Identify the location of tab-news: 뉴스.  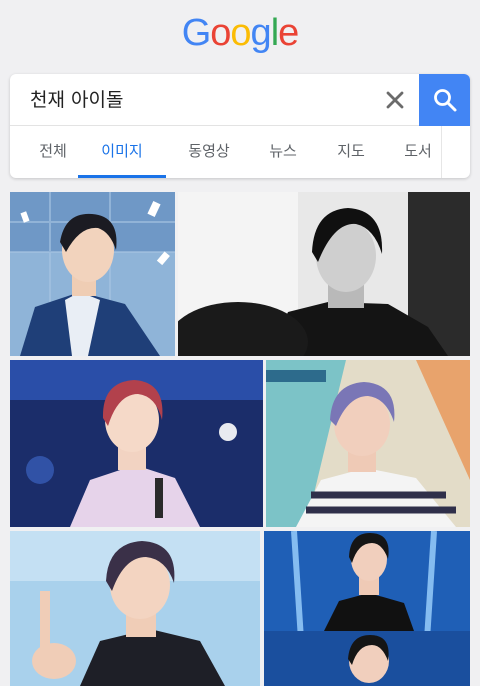
(283, 152).